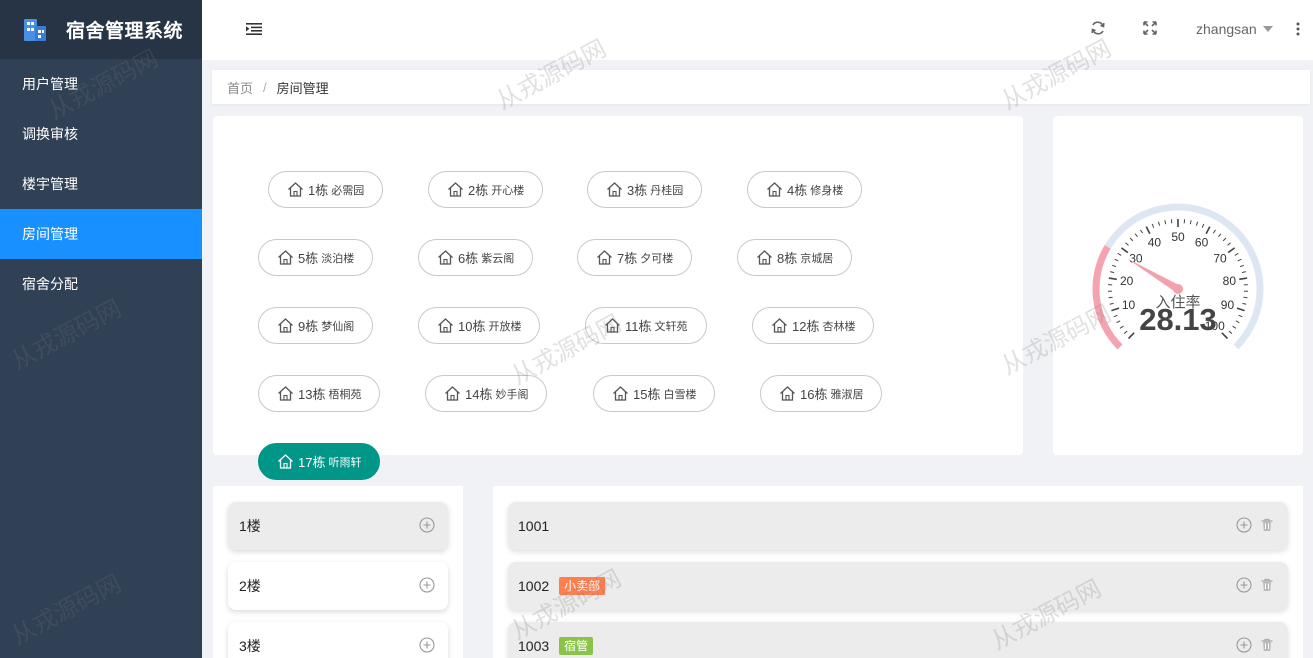  What do you see at coordinates (308, 326) in the screenshot?
I see `building-number: 9栋` at bounding box center [308, 326].